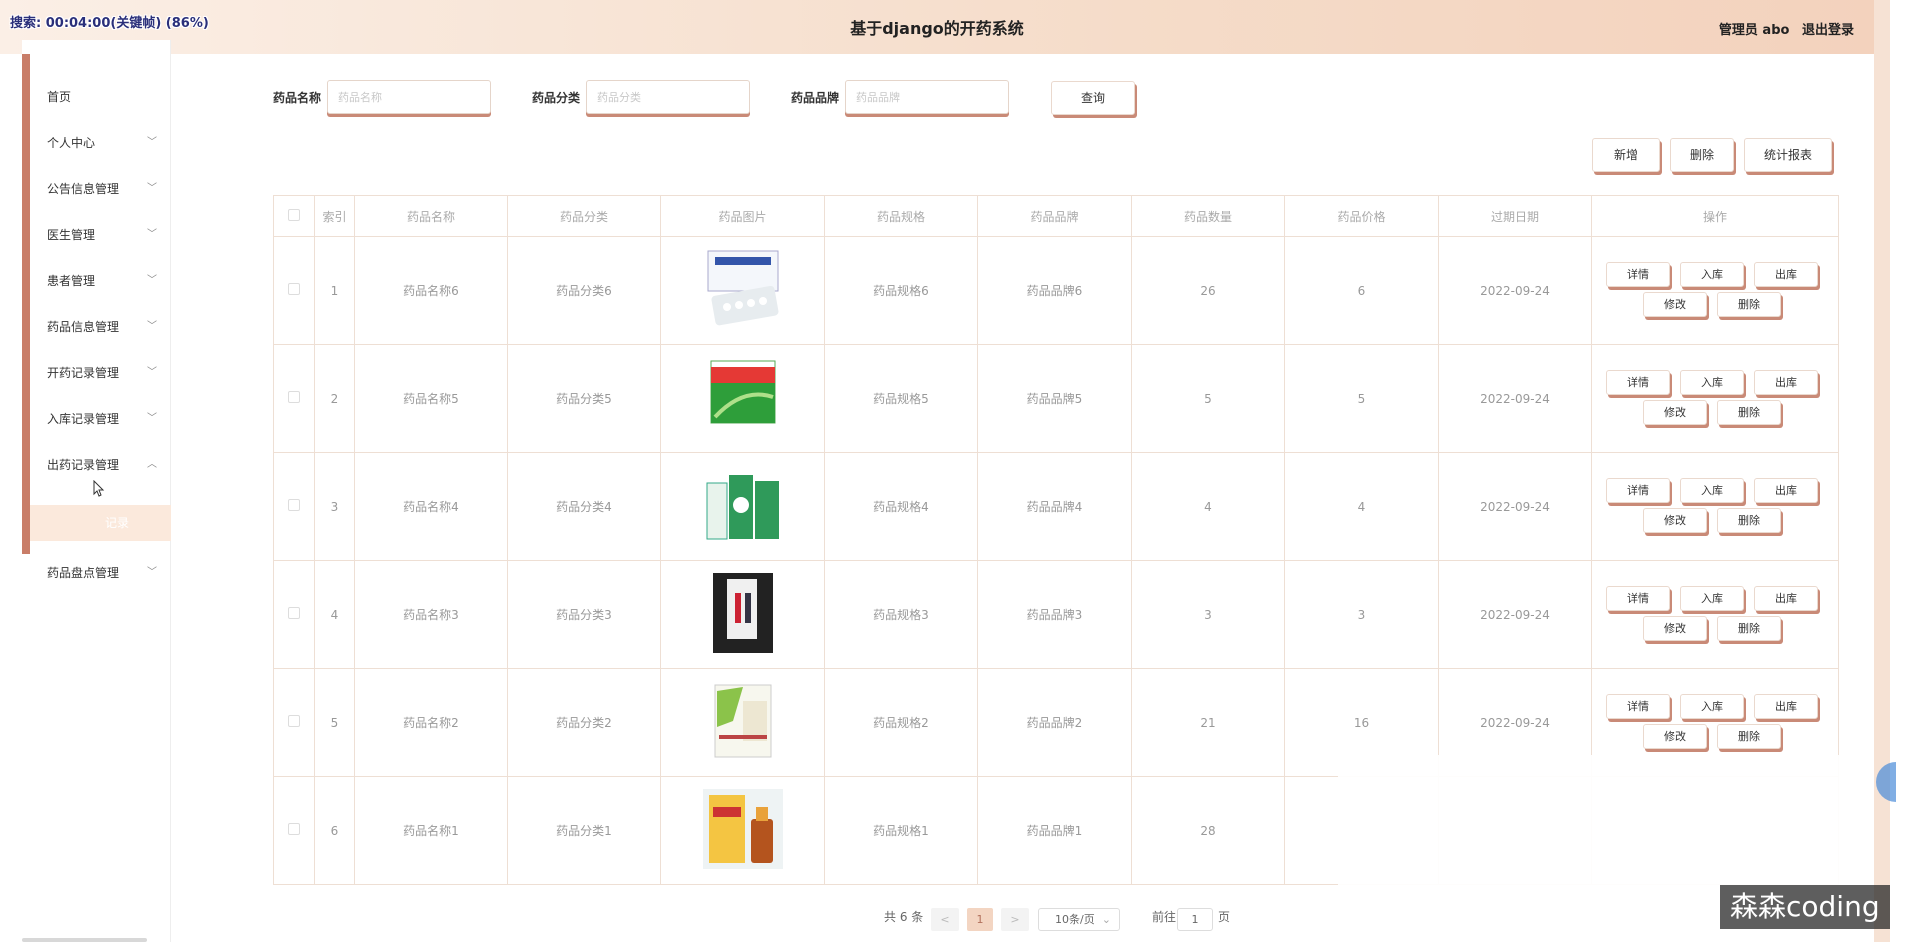 This screenshot has width=1914, height=942. I want to click on page-suffix-label: 页, so click(1224, 917).